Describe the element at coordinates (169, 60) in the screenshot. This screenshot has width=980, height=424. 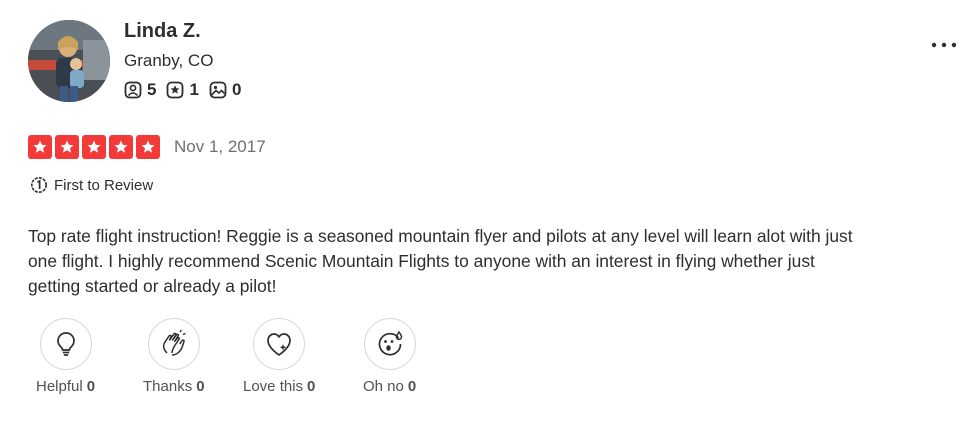
I see `user-location: Granby, CO` at that location.